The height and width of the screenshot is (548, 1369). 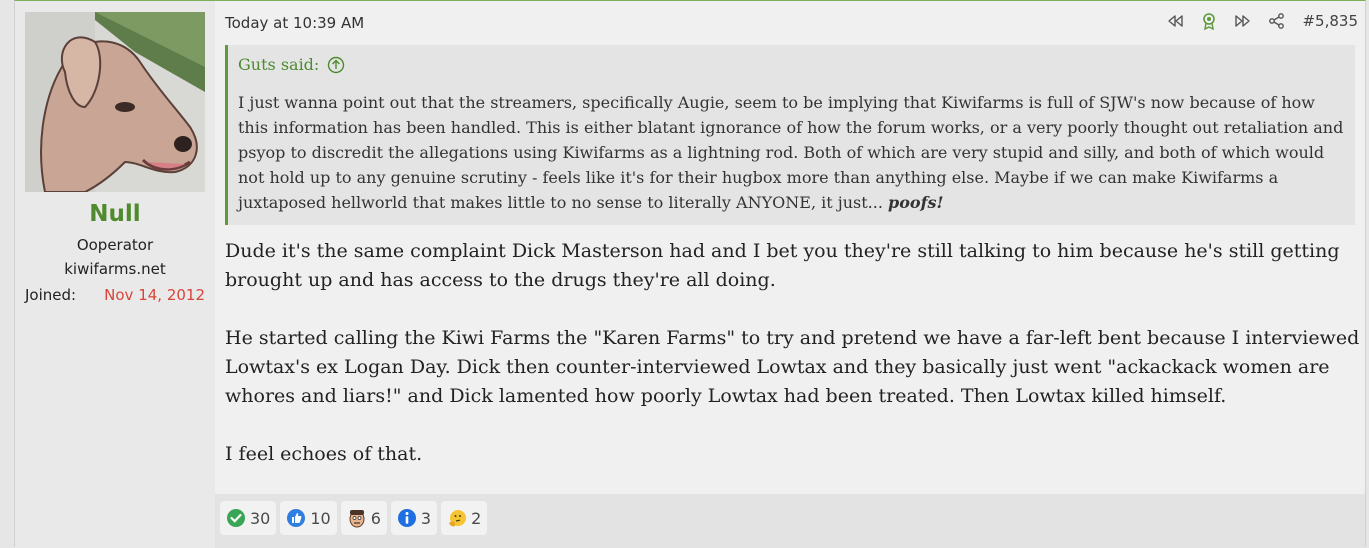 What do you see at coordinates (154, 295) in the screenshot?
I see `joined-date: Nov 14, 2012` at bounding box center [154, 295].